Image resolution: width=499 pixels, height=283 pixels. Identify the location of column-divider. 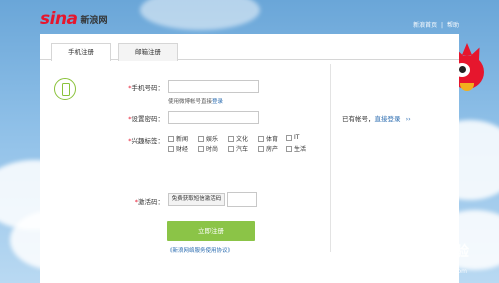
(330, 158).